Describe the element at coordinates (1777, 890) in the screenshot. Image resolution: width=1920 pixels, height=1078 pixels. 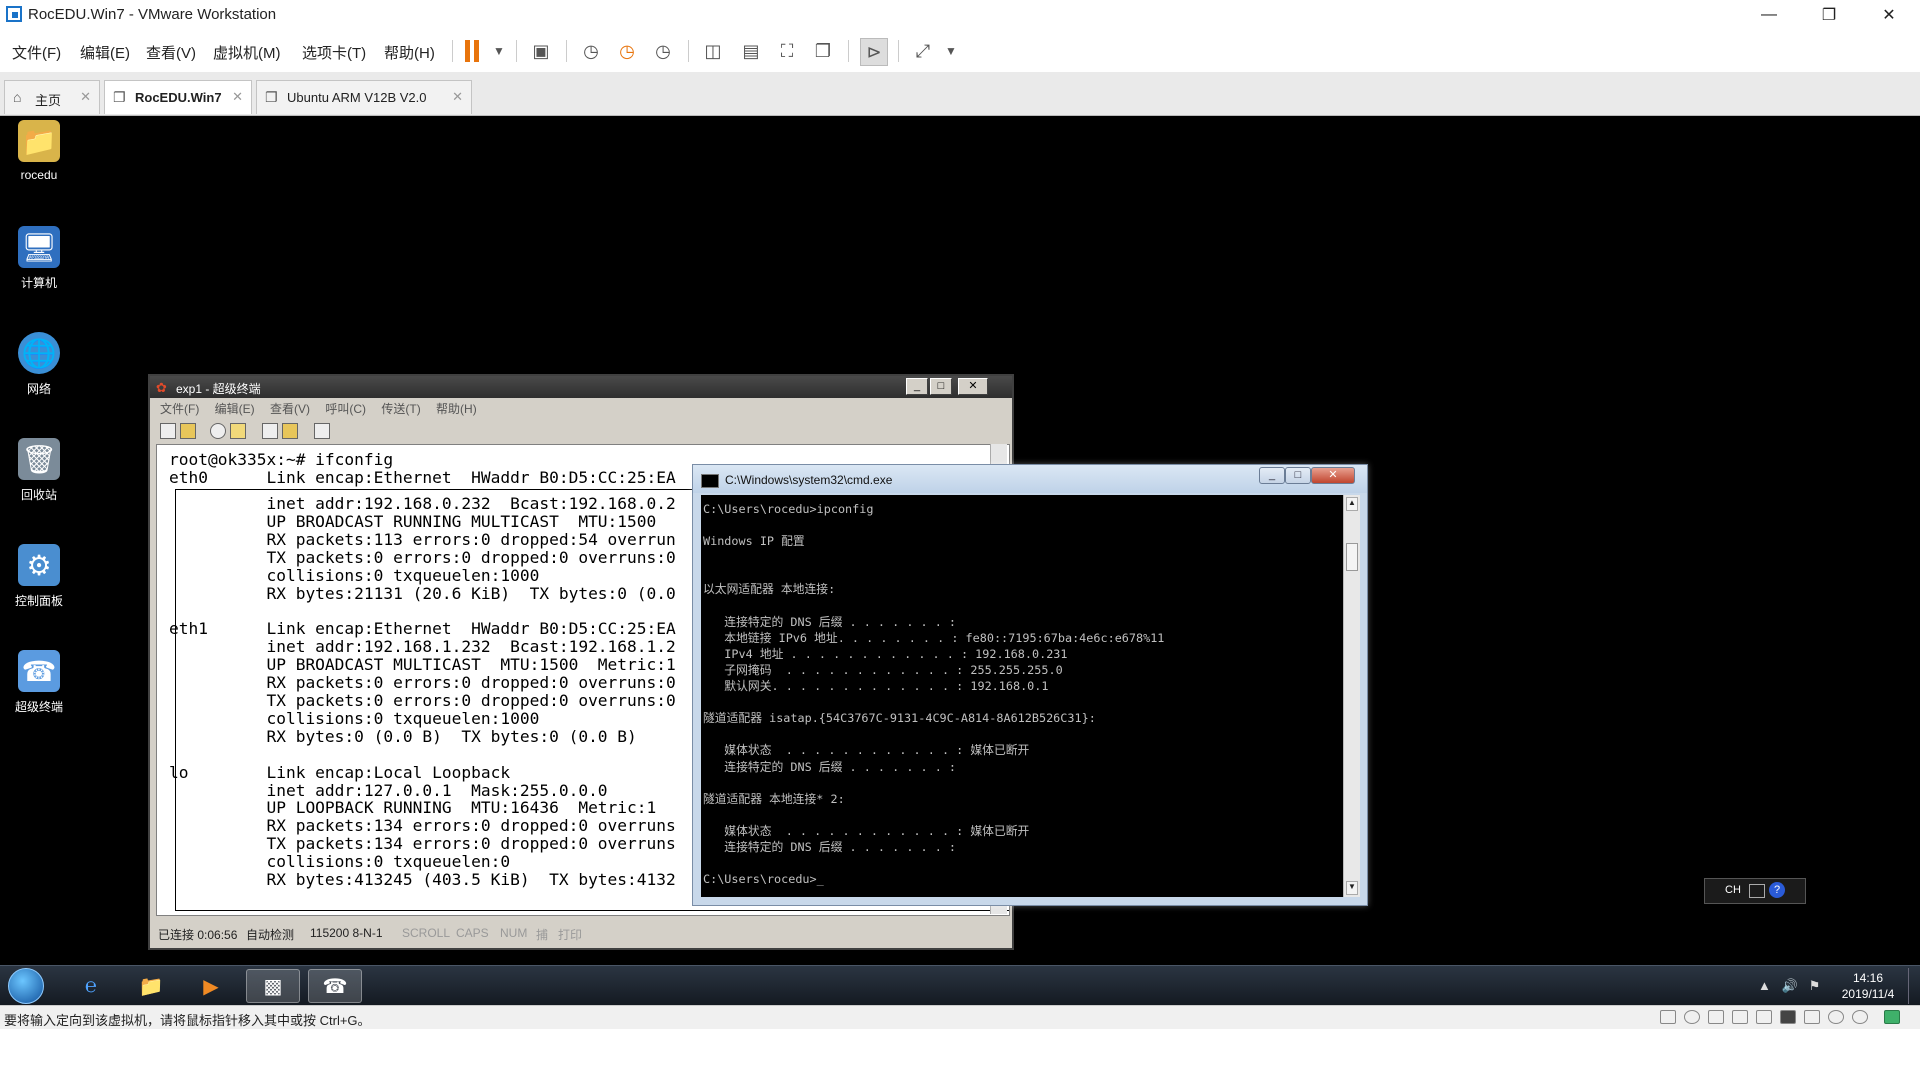
I see `help-icon: ?` at that location.